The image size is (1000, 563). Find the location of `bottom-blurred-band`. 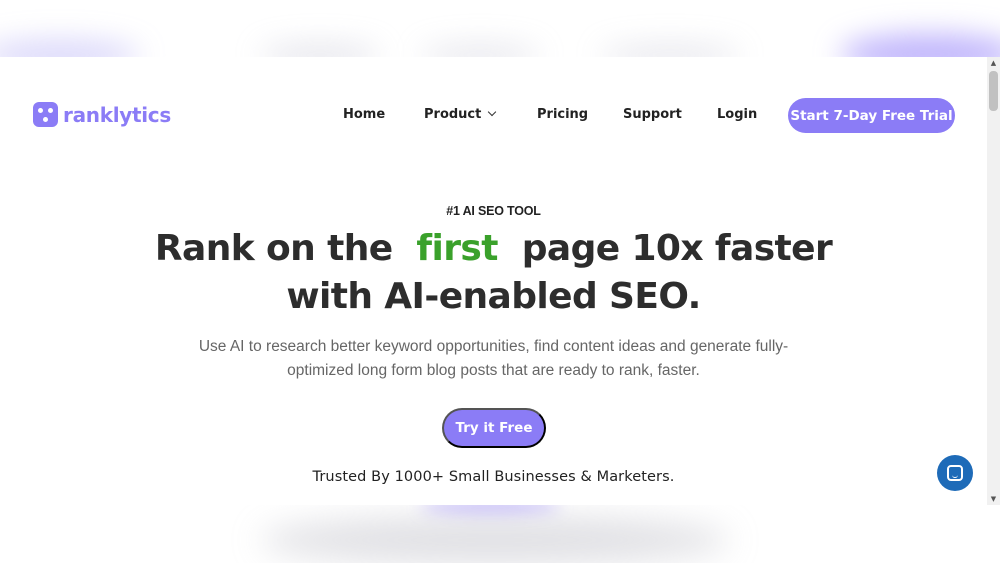

bottom-blurred-band is located at coordinates (500, 534).